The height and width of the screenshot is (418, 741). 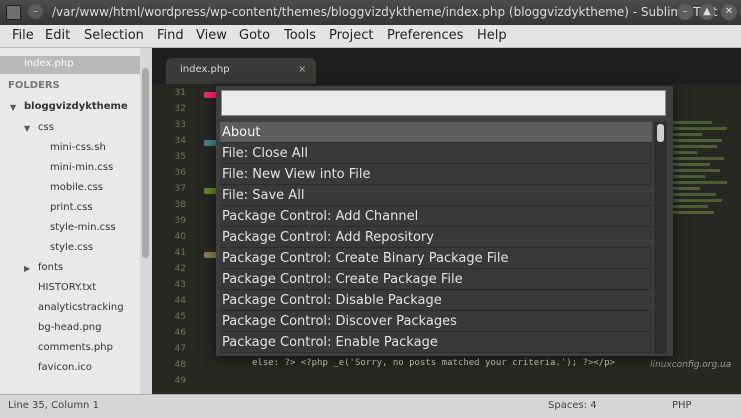 What do you see at coordinates (660, 238) in the screenshot?
I see `palette-scrollbar` at bounding box center [660, 238].